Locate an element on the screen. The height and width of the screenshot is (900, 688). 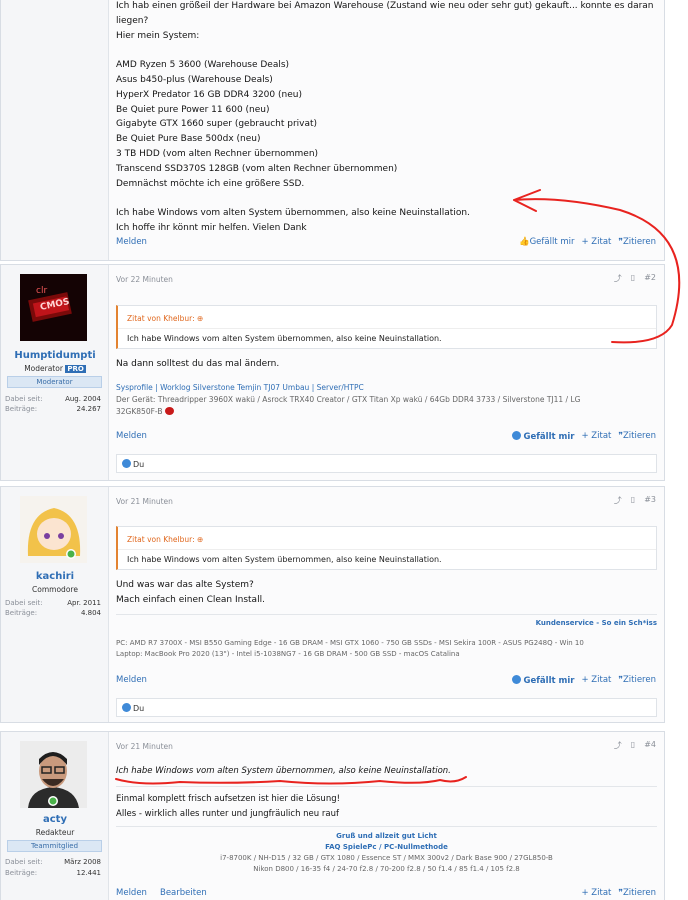
post-2-actions: Melden Gefällt mir + Zitat ❞Zitieren is located at coordinates (386, 438).